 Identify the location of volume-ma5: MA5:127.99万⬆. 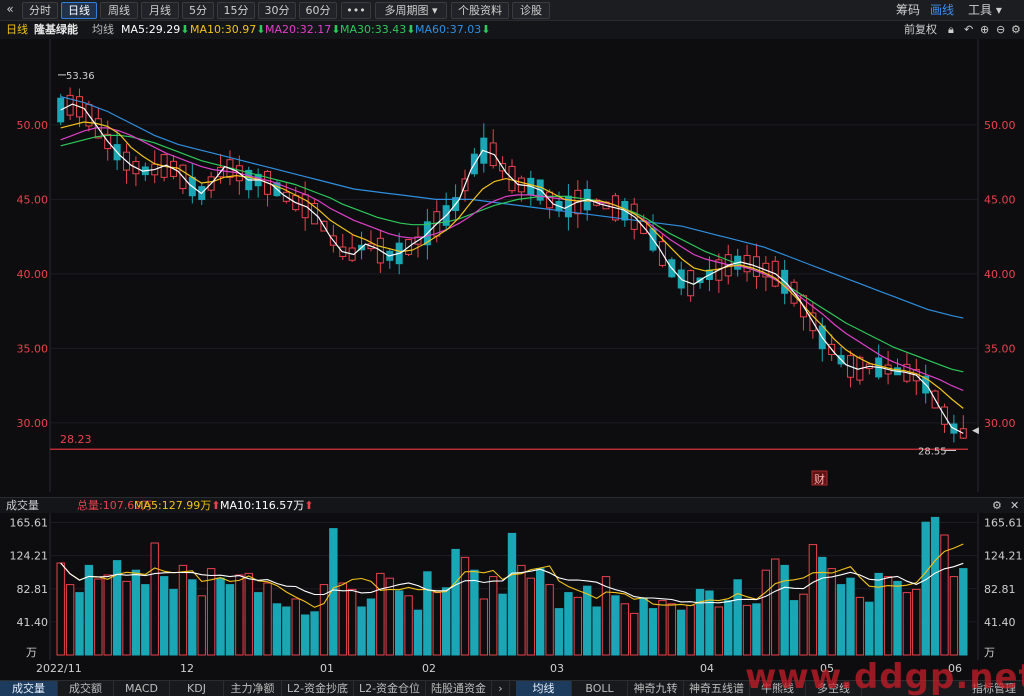
(177, 505).